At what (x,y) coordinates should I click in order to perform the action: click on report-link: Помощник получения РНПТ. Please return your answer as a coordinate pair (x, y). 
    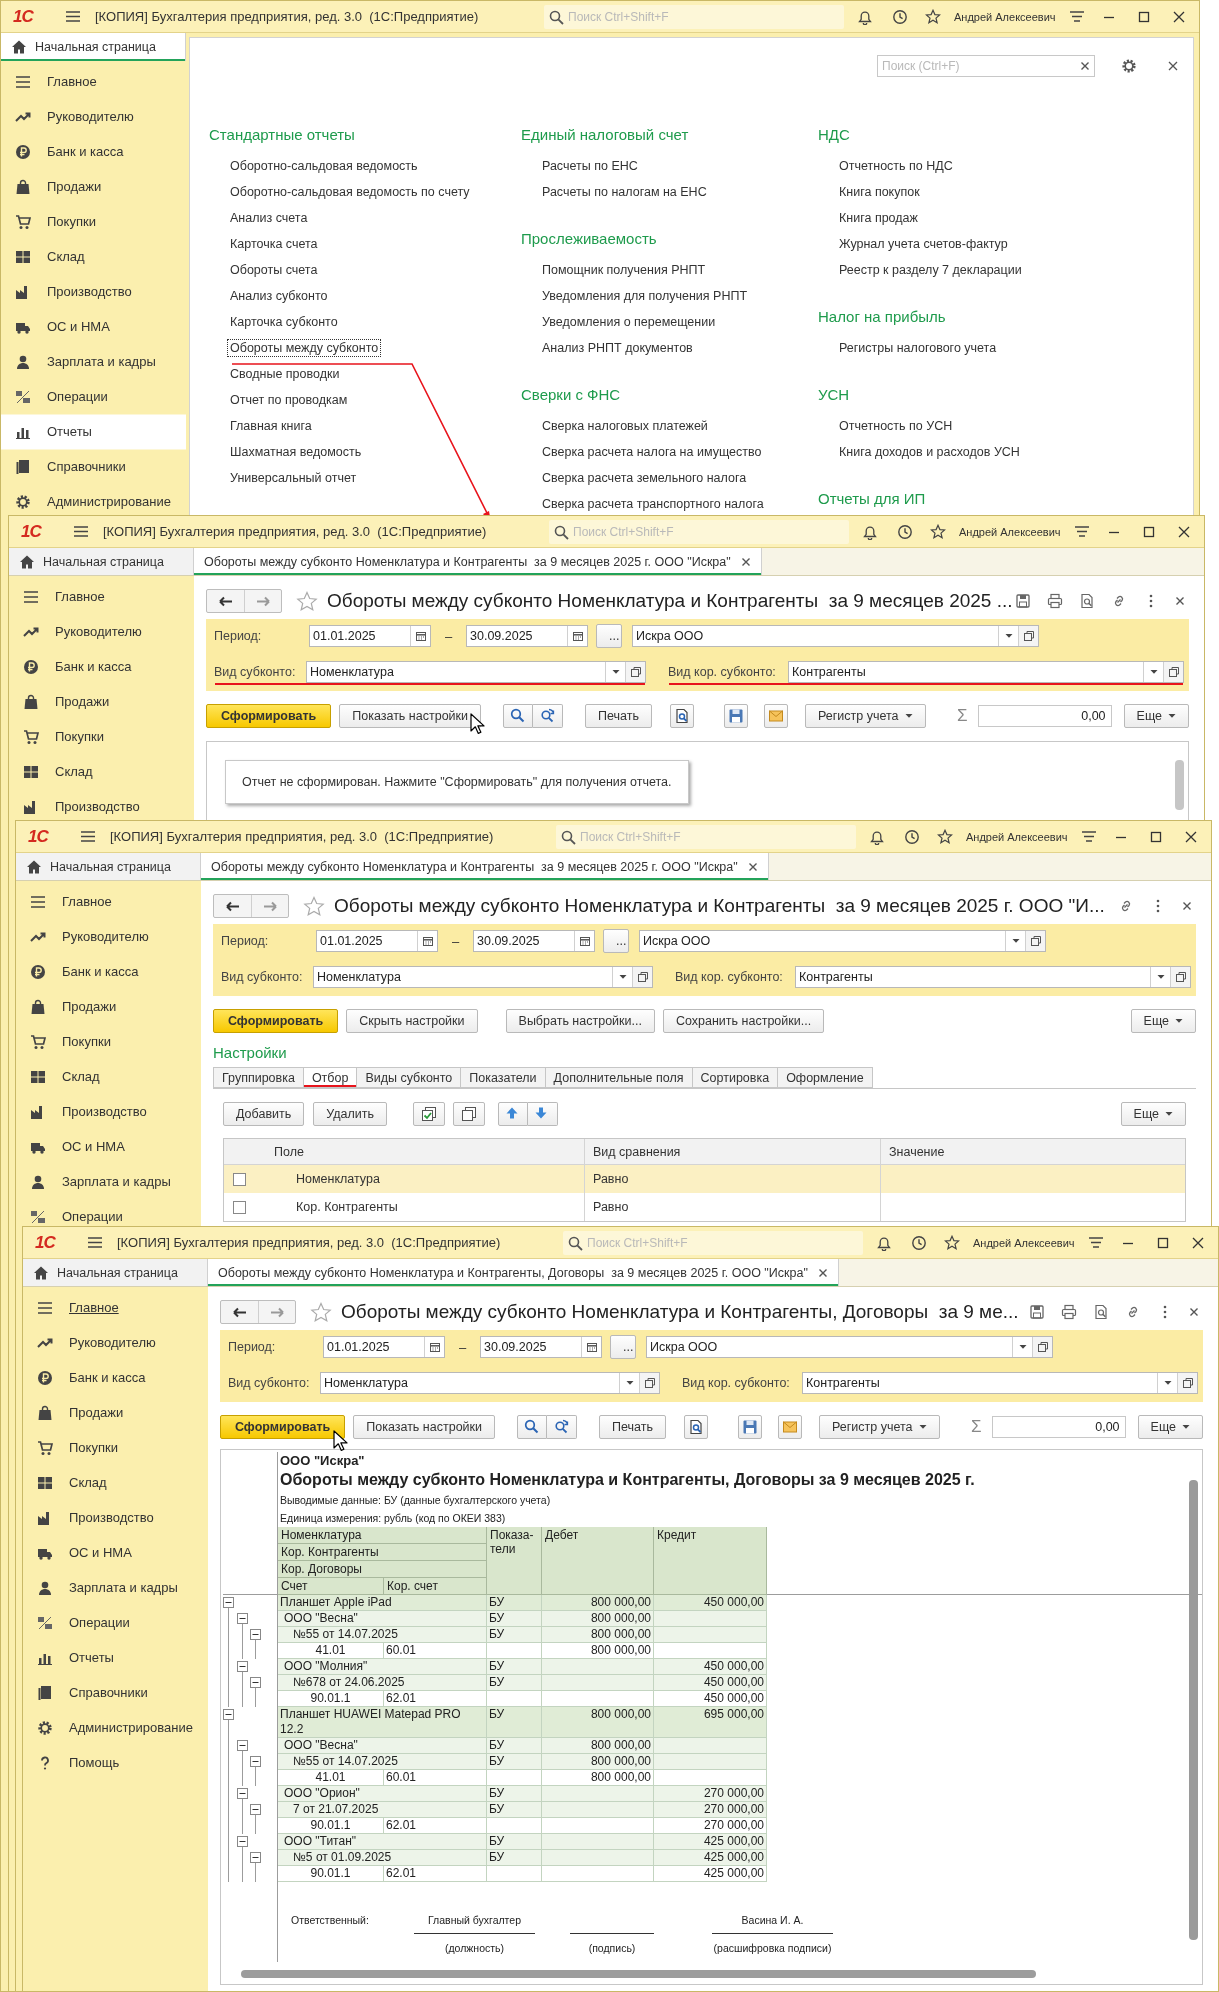
    Looking at the image, I should click on (624, 270).